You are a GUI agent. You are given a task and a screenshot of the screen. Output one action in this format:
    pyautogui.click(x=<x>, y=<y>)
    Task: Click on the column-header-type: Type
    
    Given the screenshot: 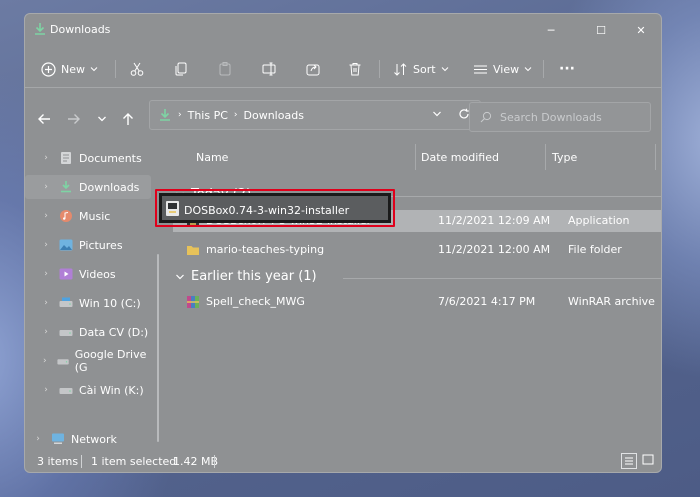 What is the action you would take?
    pyautogui.click(x=564, y=157)
    